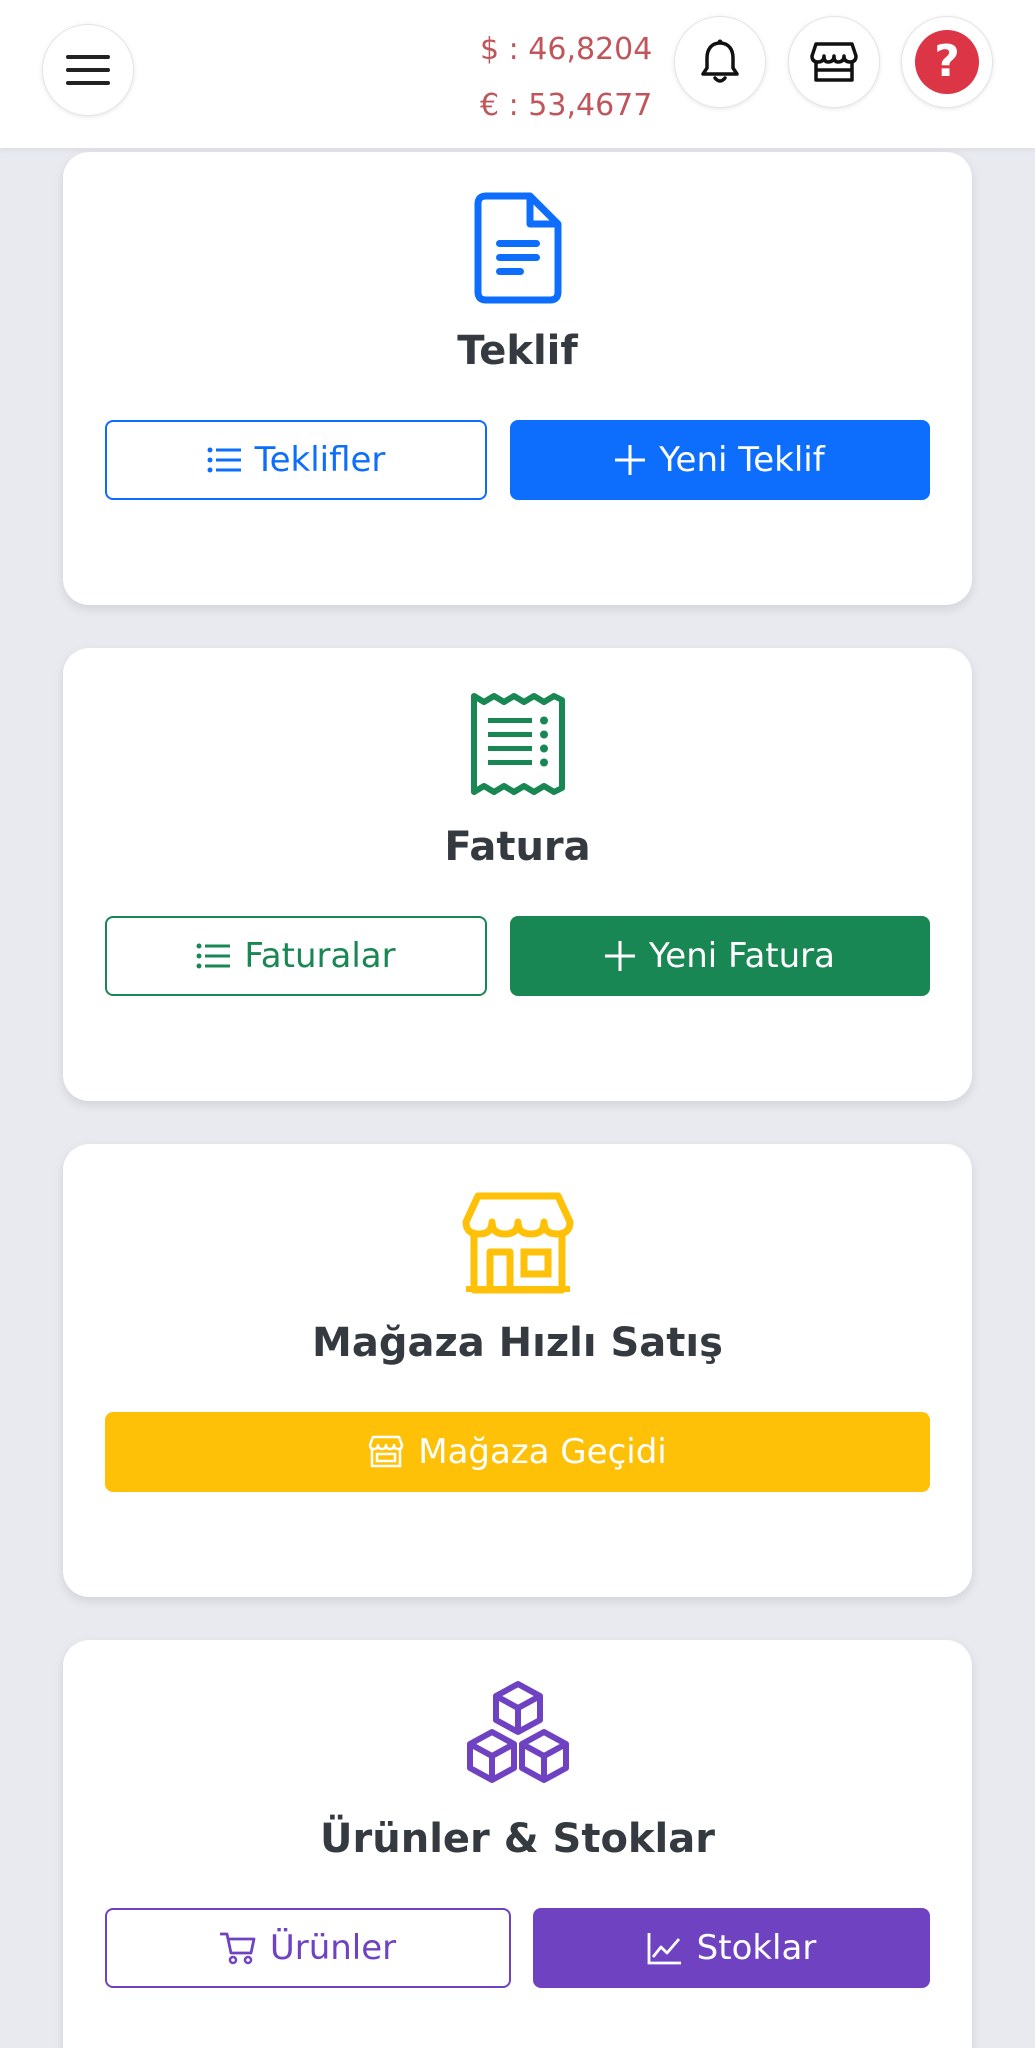  What do you see at coordinates (542, 1452) in the screenshot?
I see `button-label: Mağaza Geçidi` at bounding box center [542, 1452].